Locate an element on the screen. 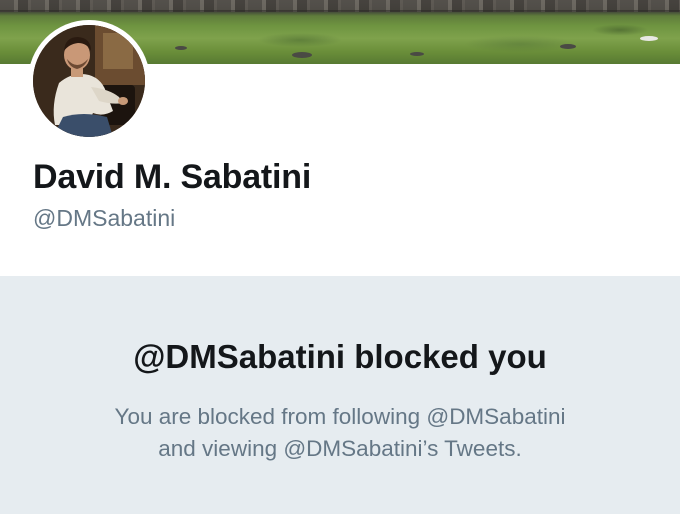  avatar-photo is located at coordinates (89, 81).